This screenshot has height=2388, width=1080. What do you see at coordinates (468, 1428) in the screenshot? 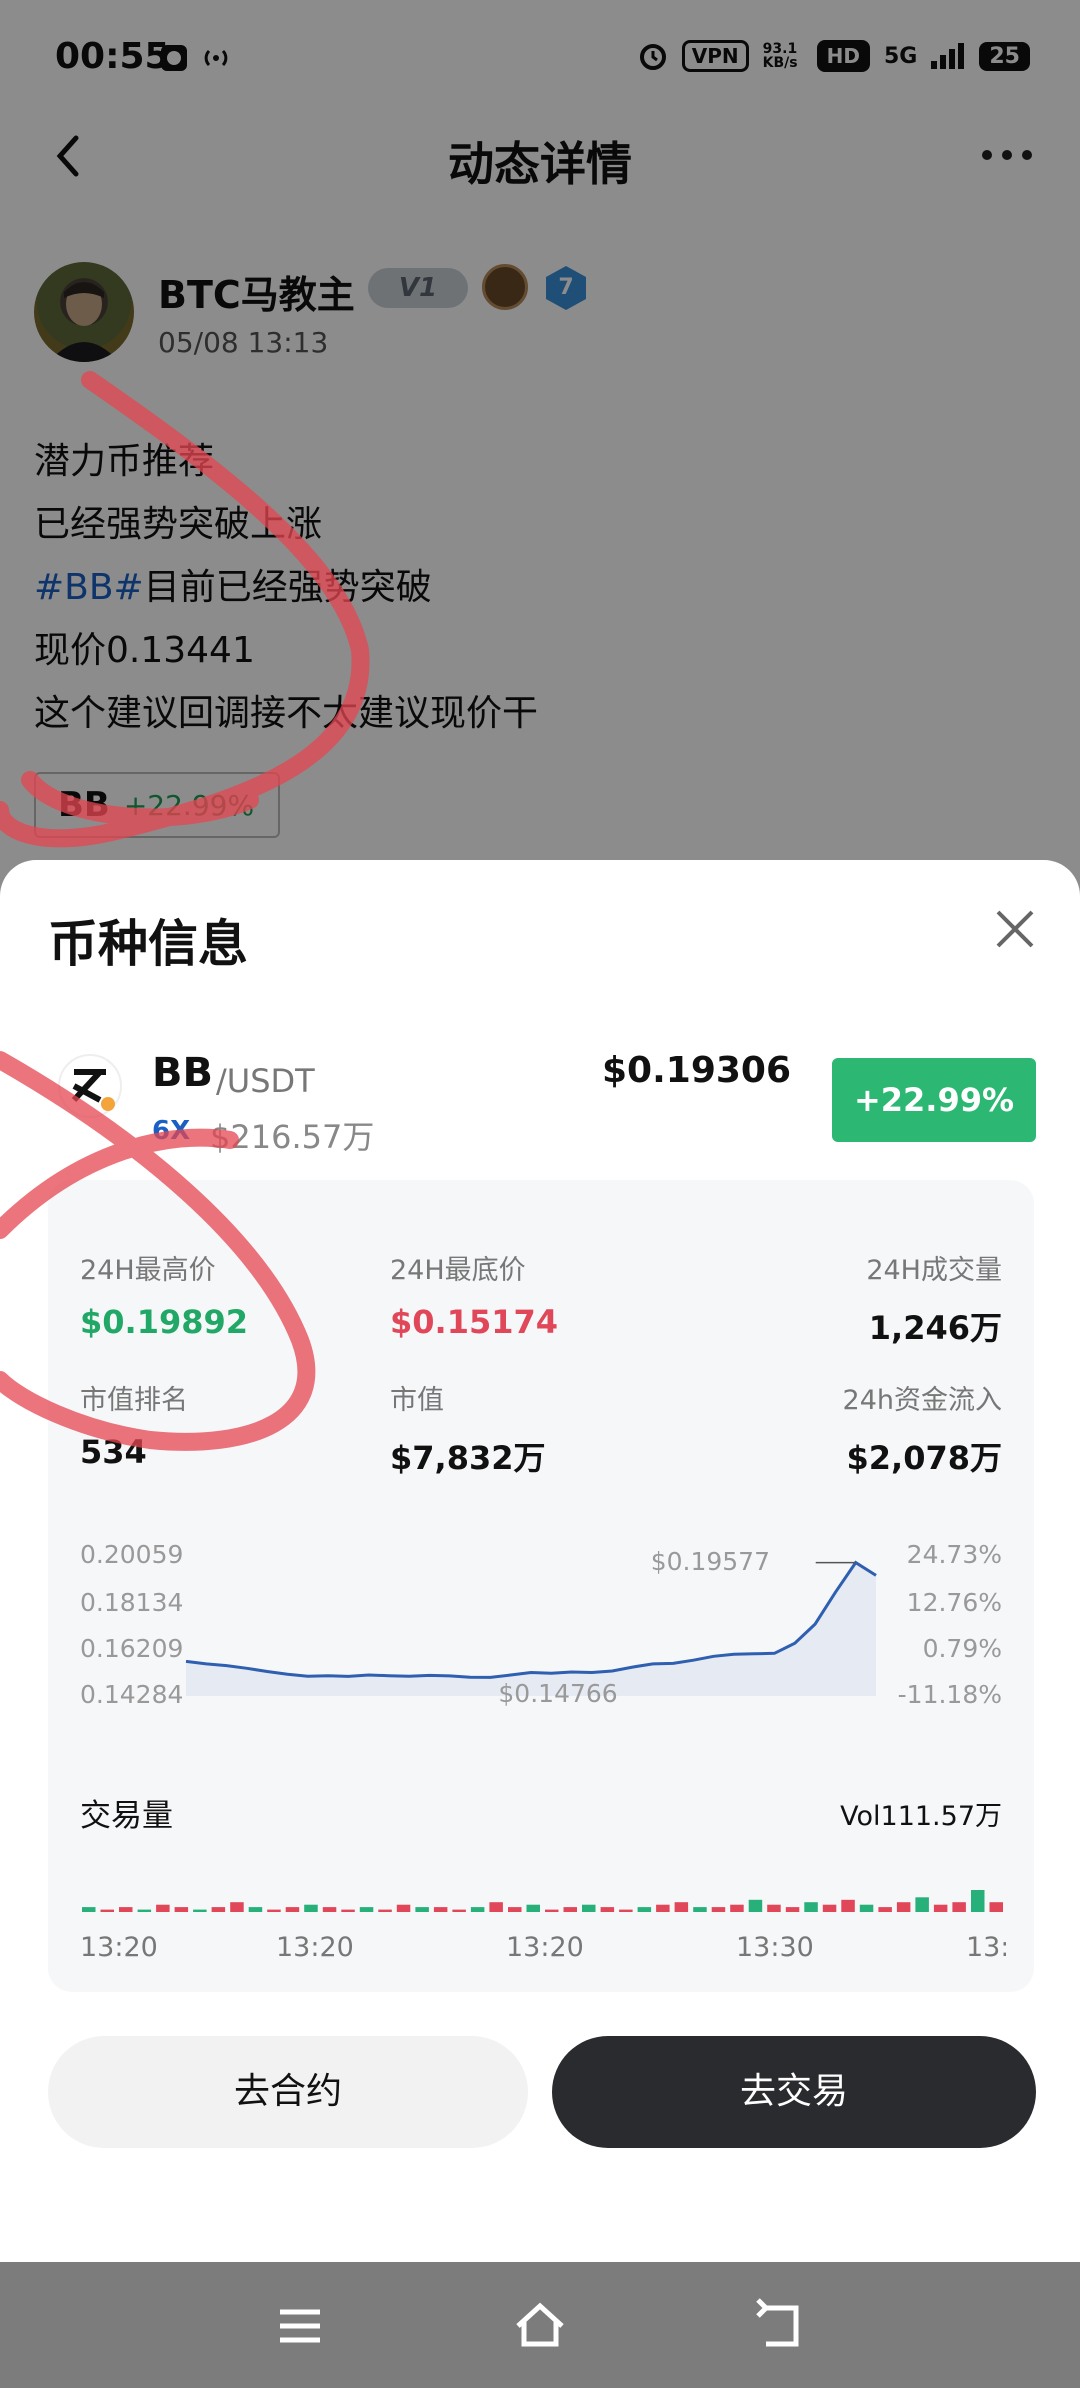
I see `stat-market-cap: 市值 $7,832万` at bounding box center [468, 1428].